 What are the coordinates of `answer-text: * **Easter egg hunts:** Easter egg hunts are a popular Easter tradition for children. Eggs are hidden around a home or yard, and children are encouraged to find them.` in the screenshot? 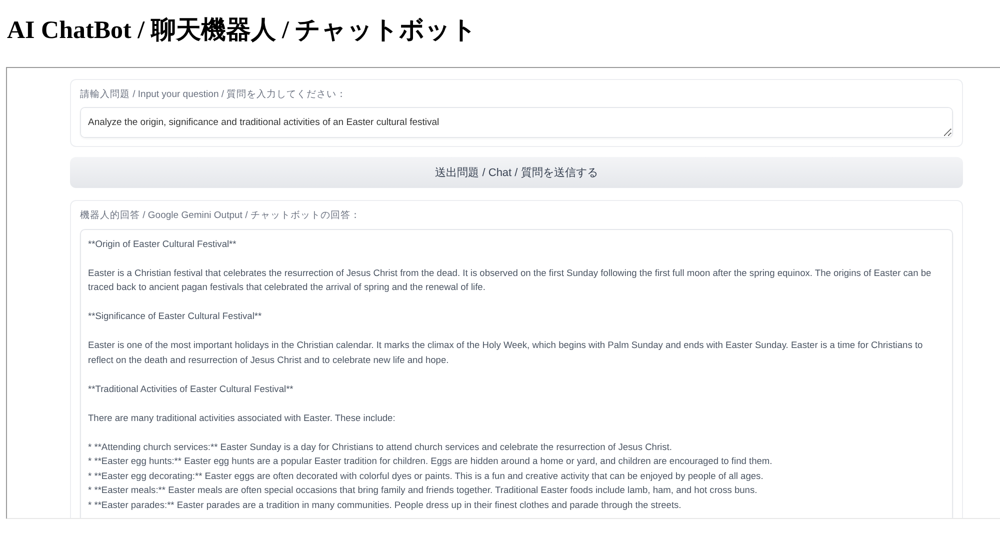 It's located at (431, 461).